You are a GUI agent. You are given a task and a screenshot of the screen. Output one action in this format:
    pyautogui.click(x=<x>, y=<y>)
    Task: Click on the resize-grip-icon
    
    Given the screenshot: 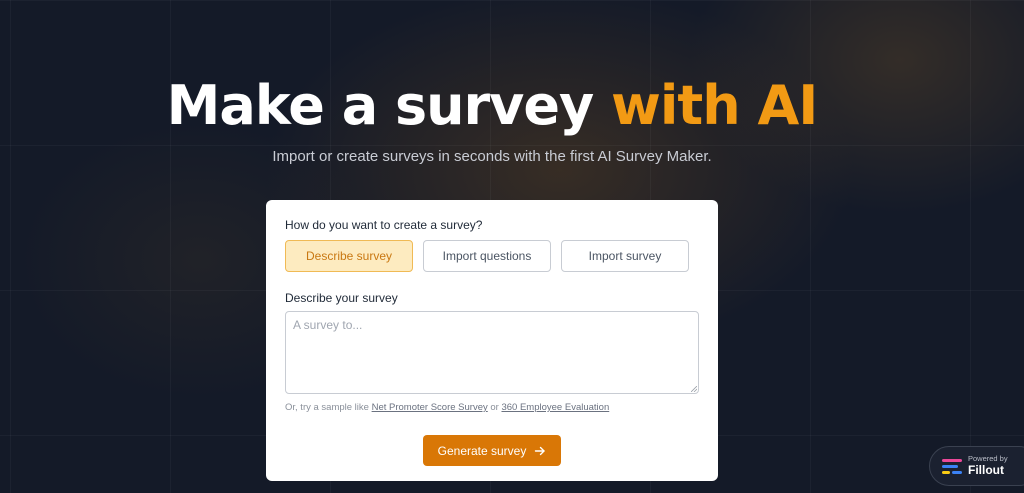 What is the action you would take?
    pyautogui.click(x=694, y=389)
    